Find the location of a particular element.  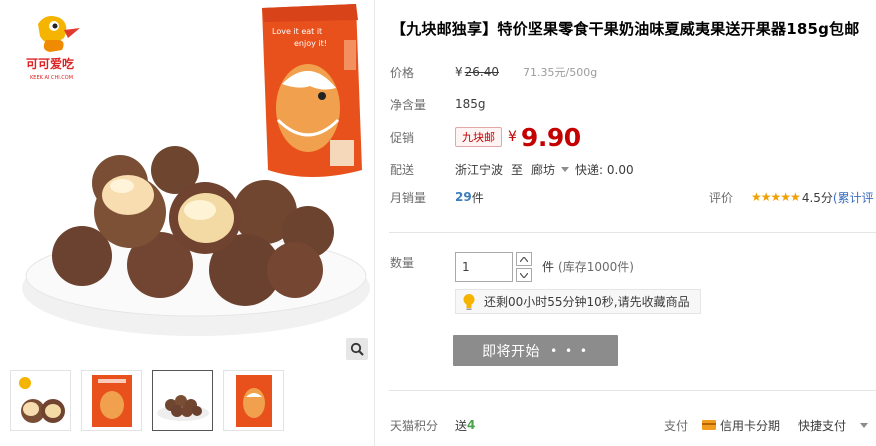

countdown-reminder: 还剩00小时55分钟10秒,请先收藏商品 is located at coordinates (578, 301).